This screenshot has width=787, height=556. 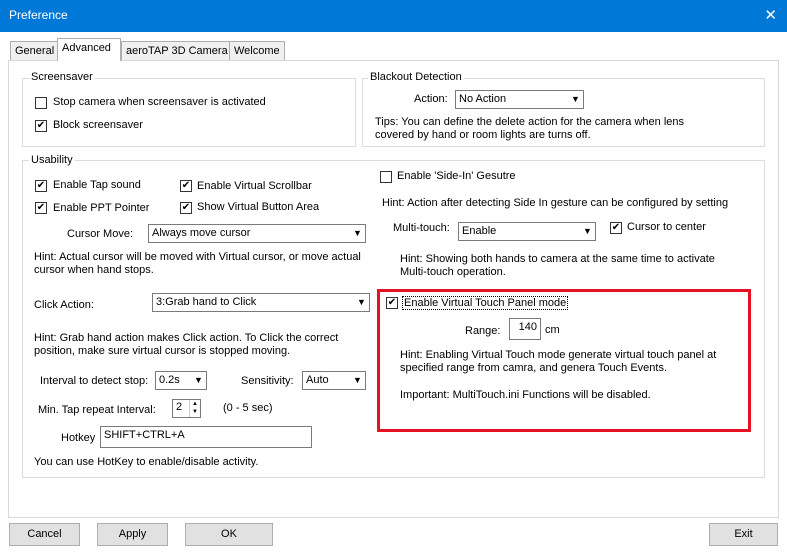 What do you see at coordinates (666, 227) in the screenshot?
I see `cursor-center-label: Cursor to center` at bounding box center [666, 227].